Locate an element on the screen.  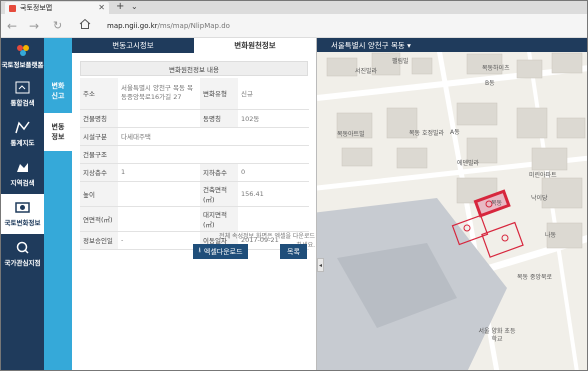
tab-bar: 국토정보맵 ✕ + ⌄ is located at coordinates (294, 7).